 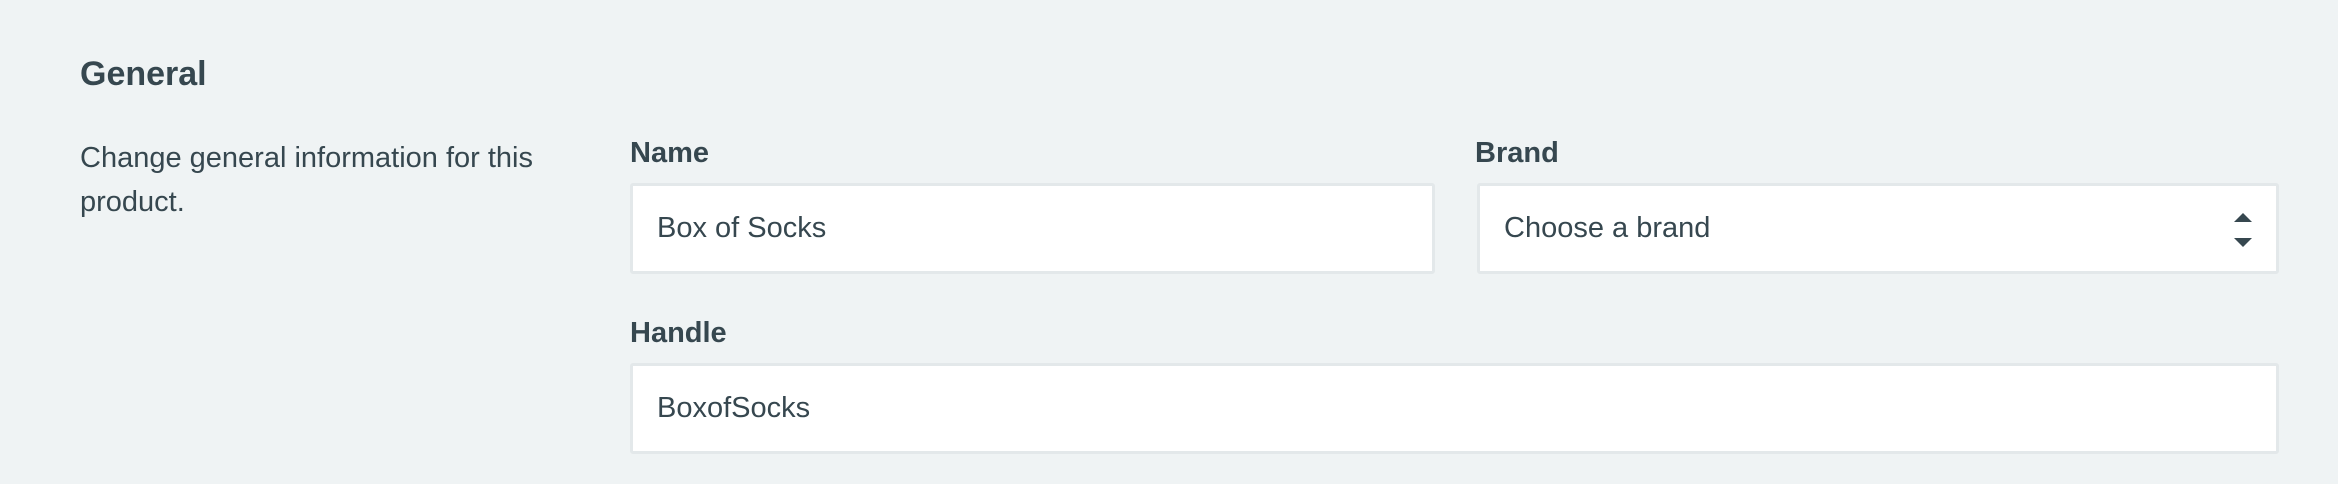 I want to click on up-down-arrows-icon, so click(x=2243, y=230).